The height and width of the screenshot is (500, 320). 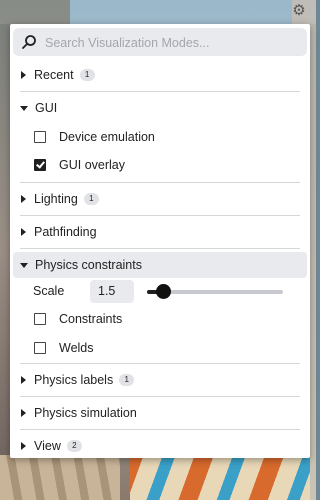 What do you see at coordinates (158, 12) in the screenshot?
I see `top-bar` at bounding box center [158, 12].